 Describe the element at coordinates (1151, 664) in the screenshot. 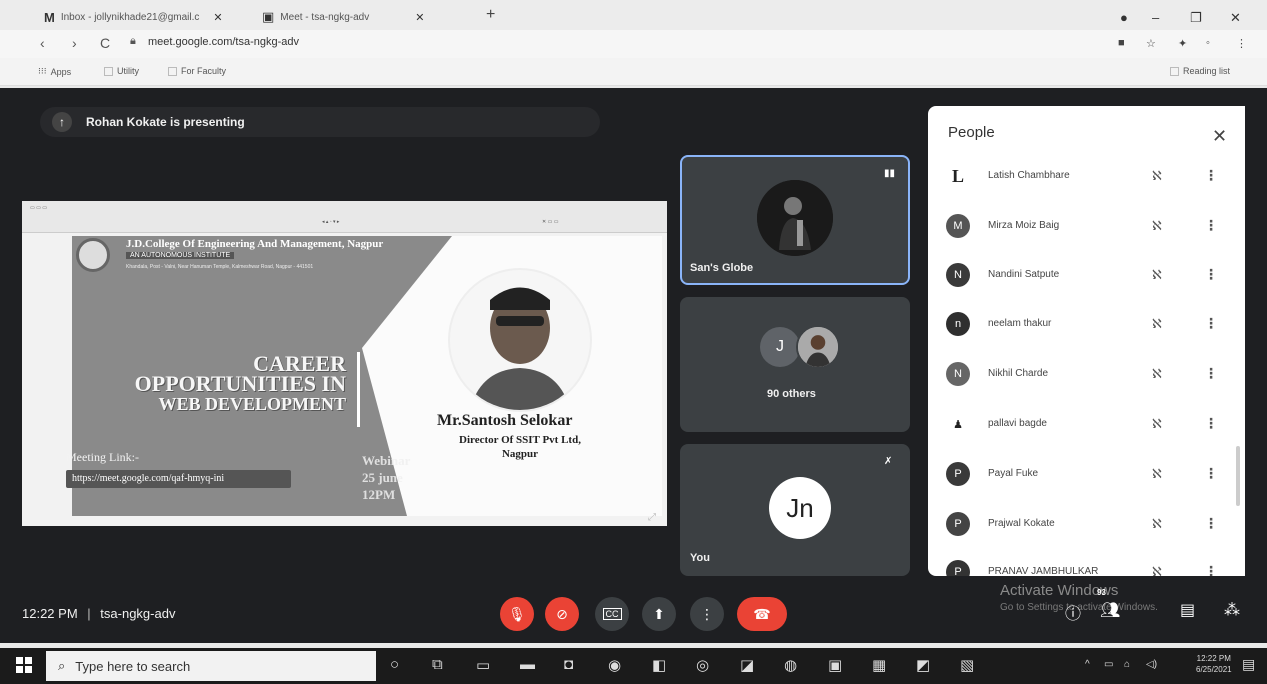

I see `volume-icon: ◁)` at that location.